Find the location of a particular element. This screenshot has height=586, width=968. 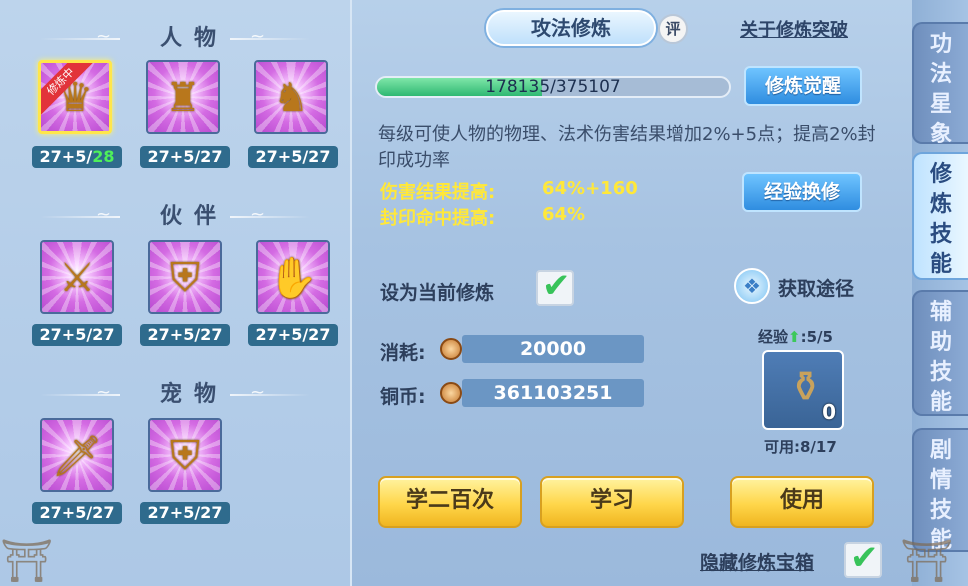

book-icon: ❖ is located at coordinates (752, 286).